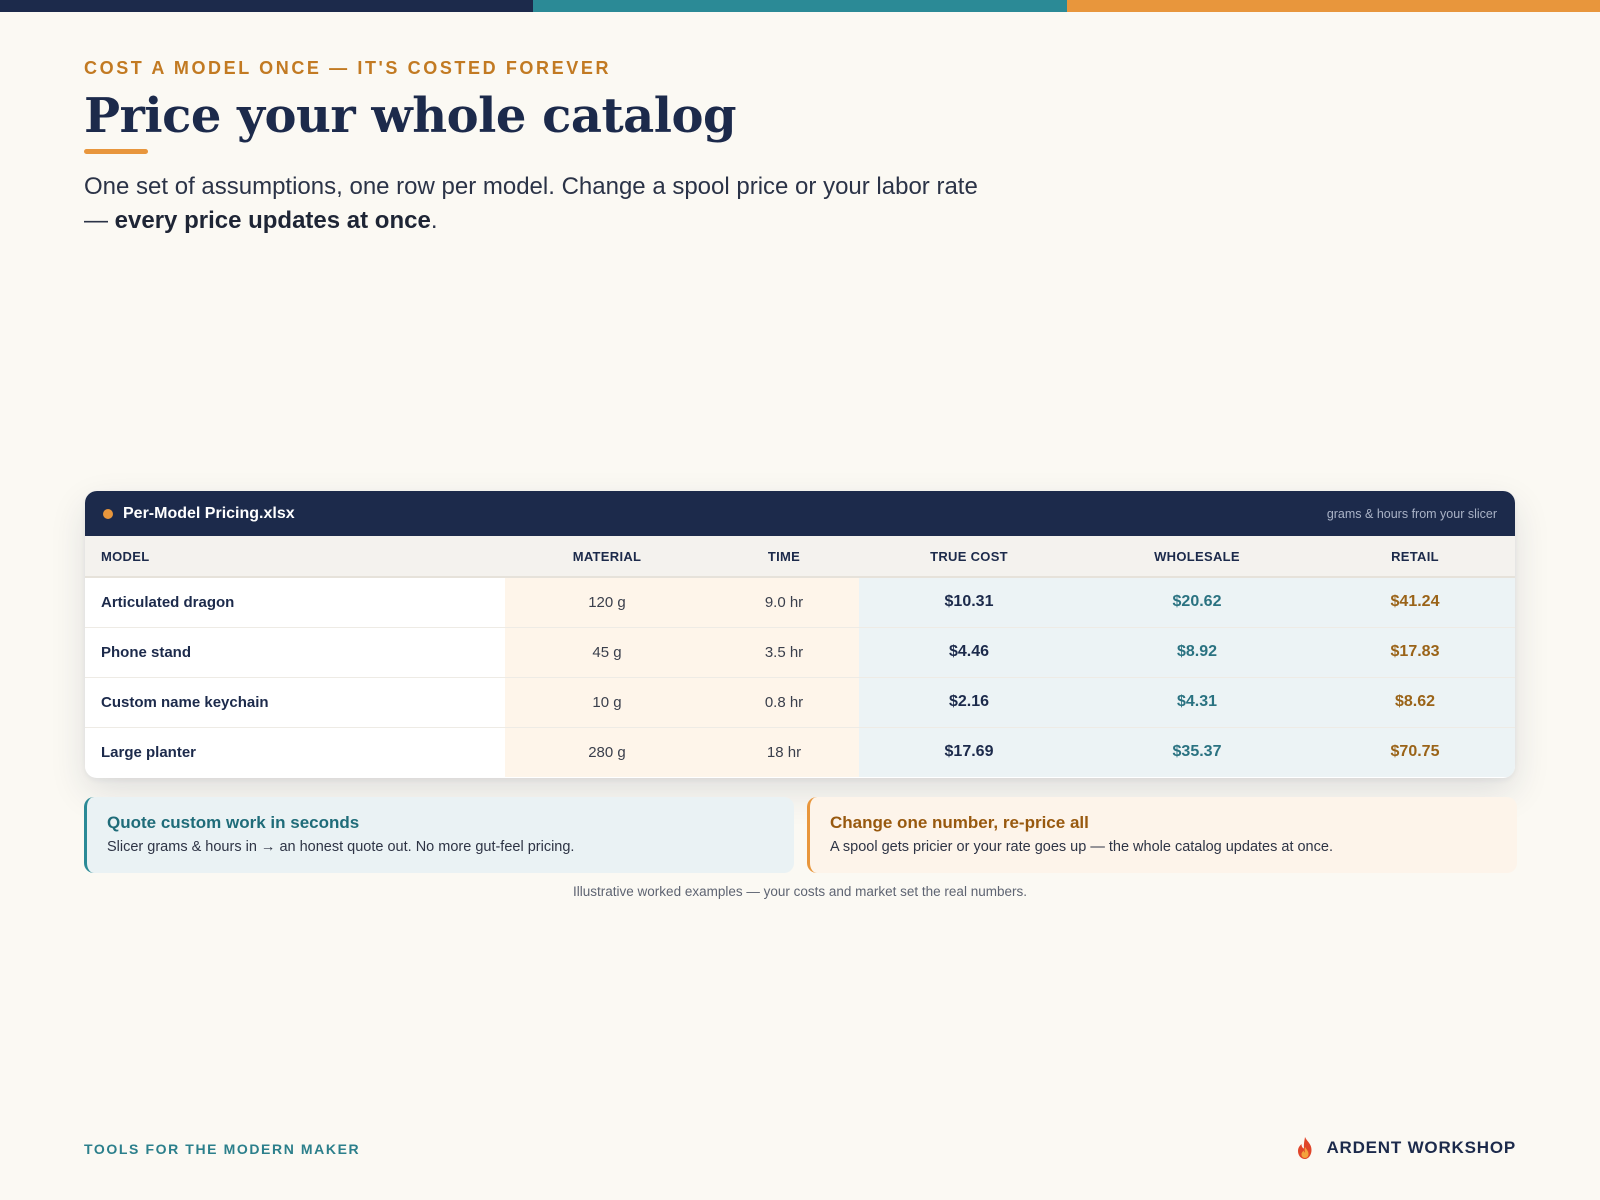 The image size is (1600, 1200). What do you see at coordinates (410, 116) in the screenshot?
I see `page-title: Price your whole catalog` at bounding box center [410, 116].